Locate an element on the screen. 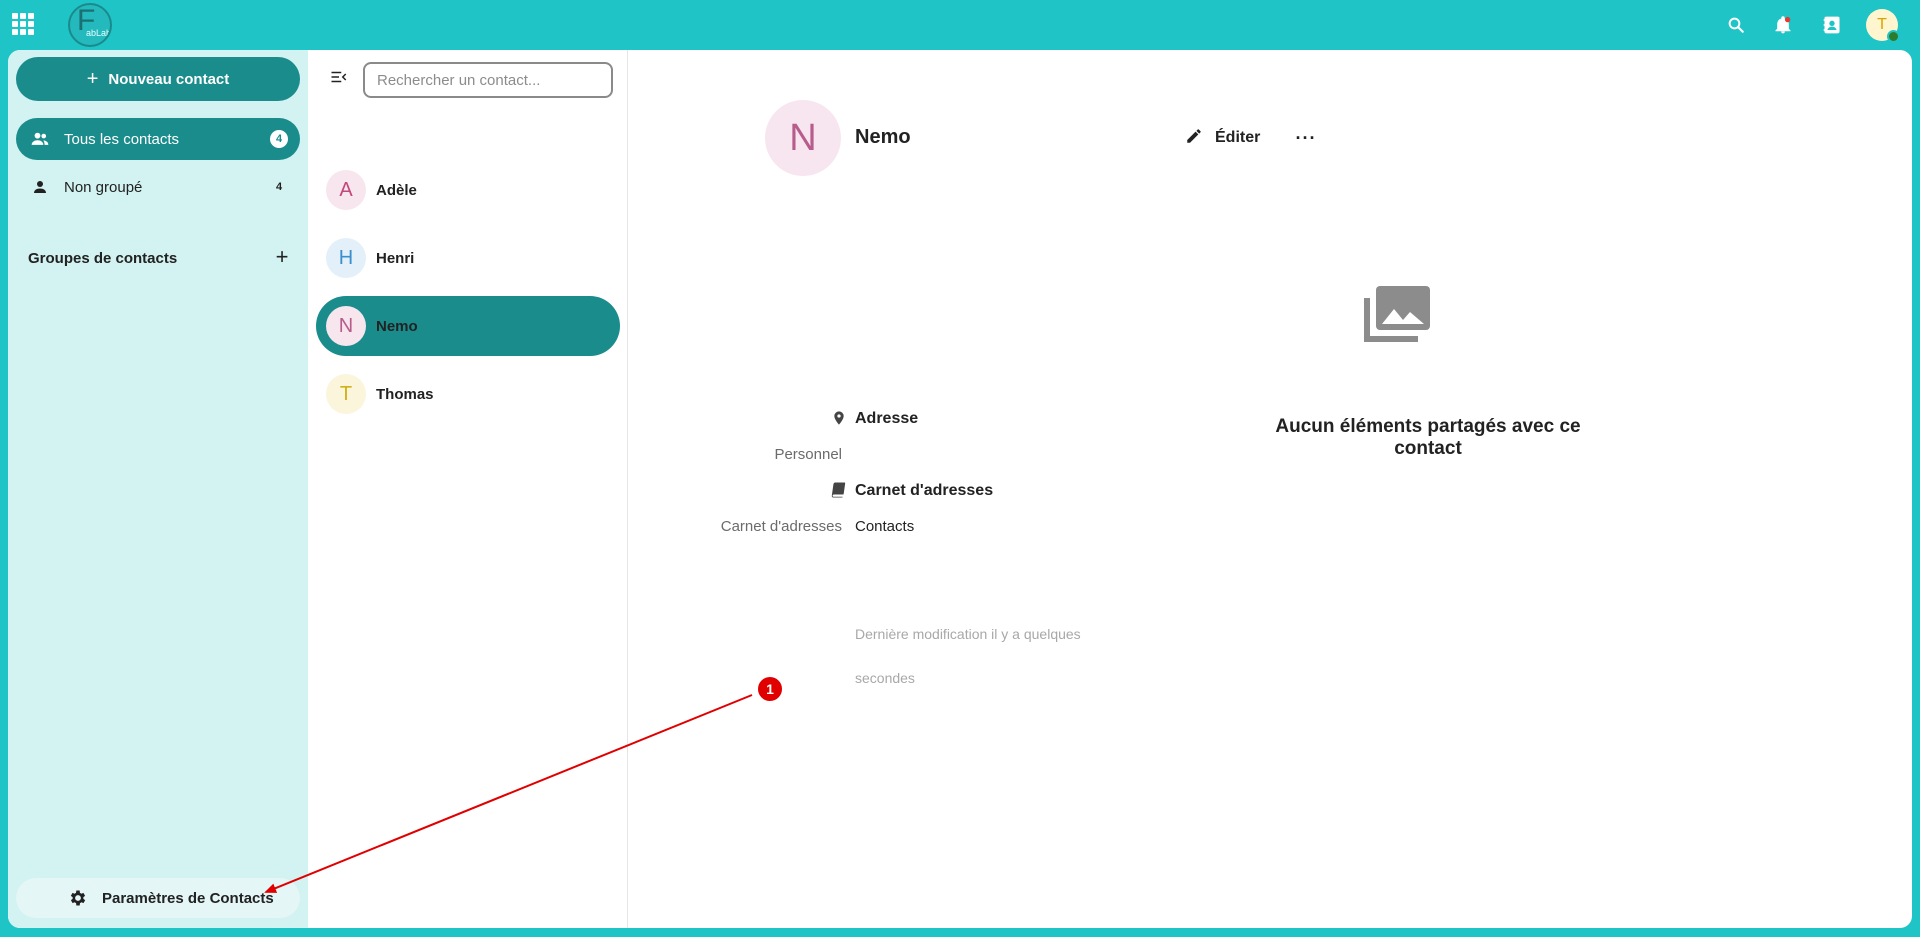  person-icon is located at coordinates (40, 187).